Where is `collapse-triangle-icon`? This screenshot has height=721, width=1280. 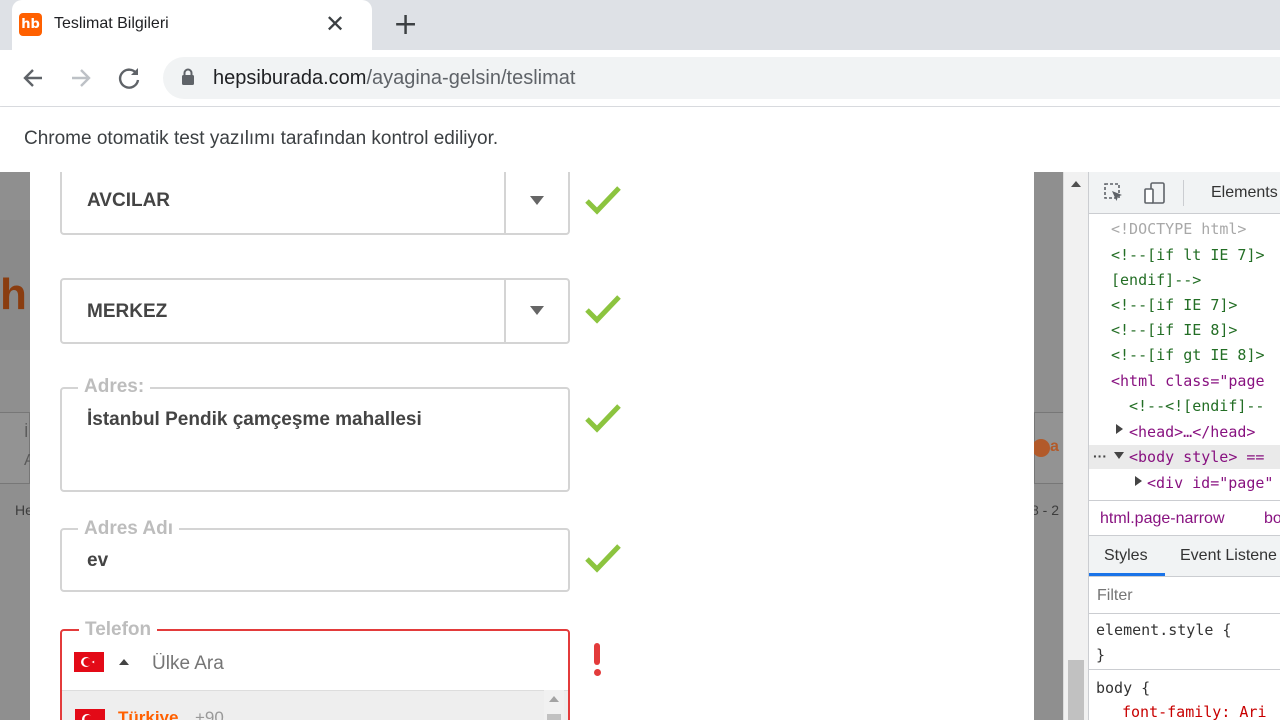
collapse-triangle-icon is located at coordinates (1119, 455).